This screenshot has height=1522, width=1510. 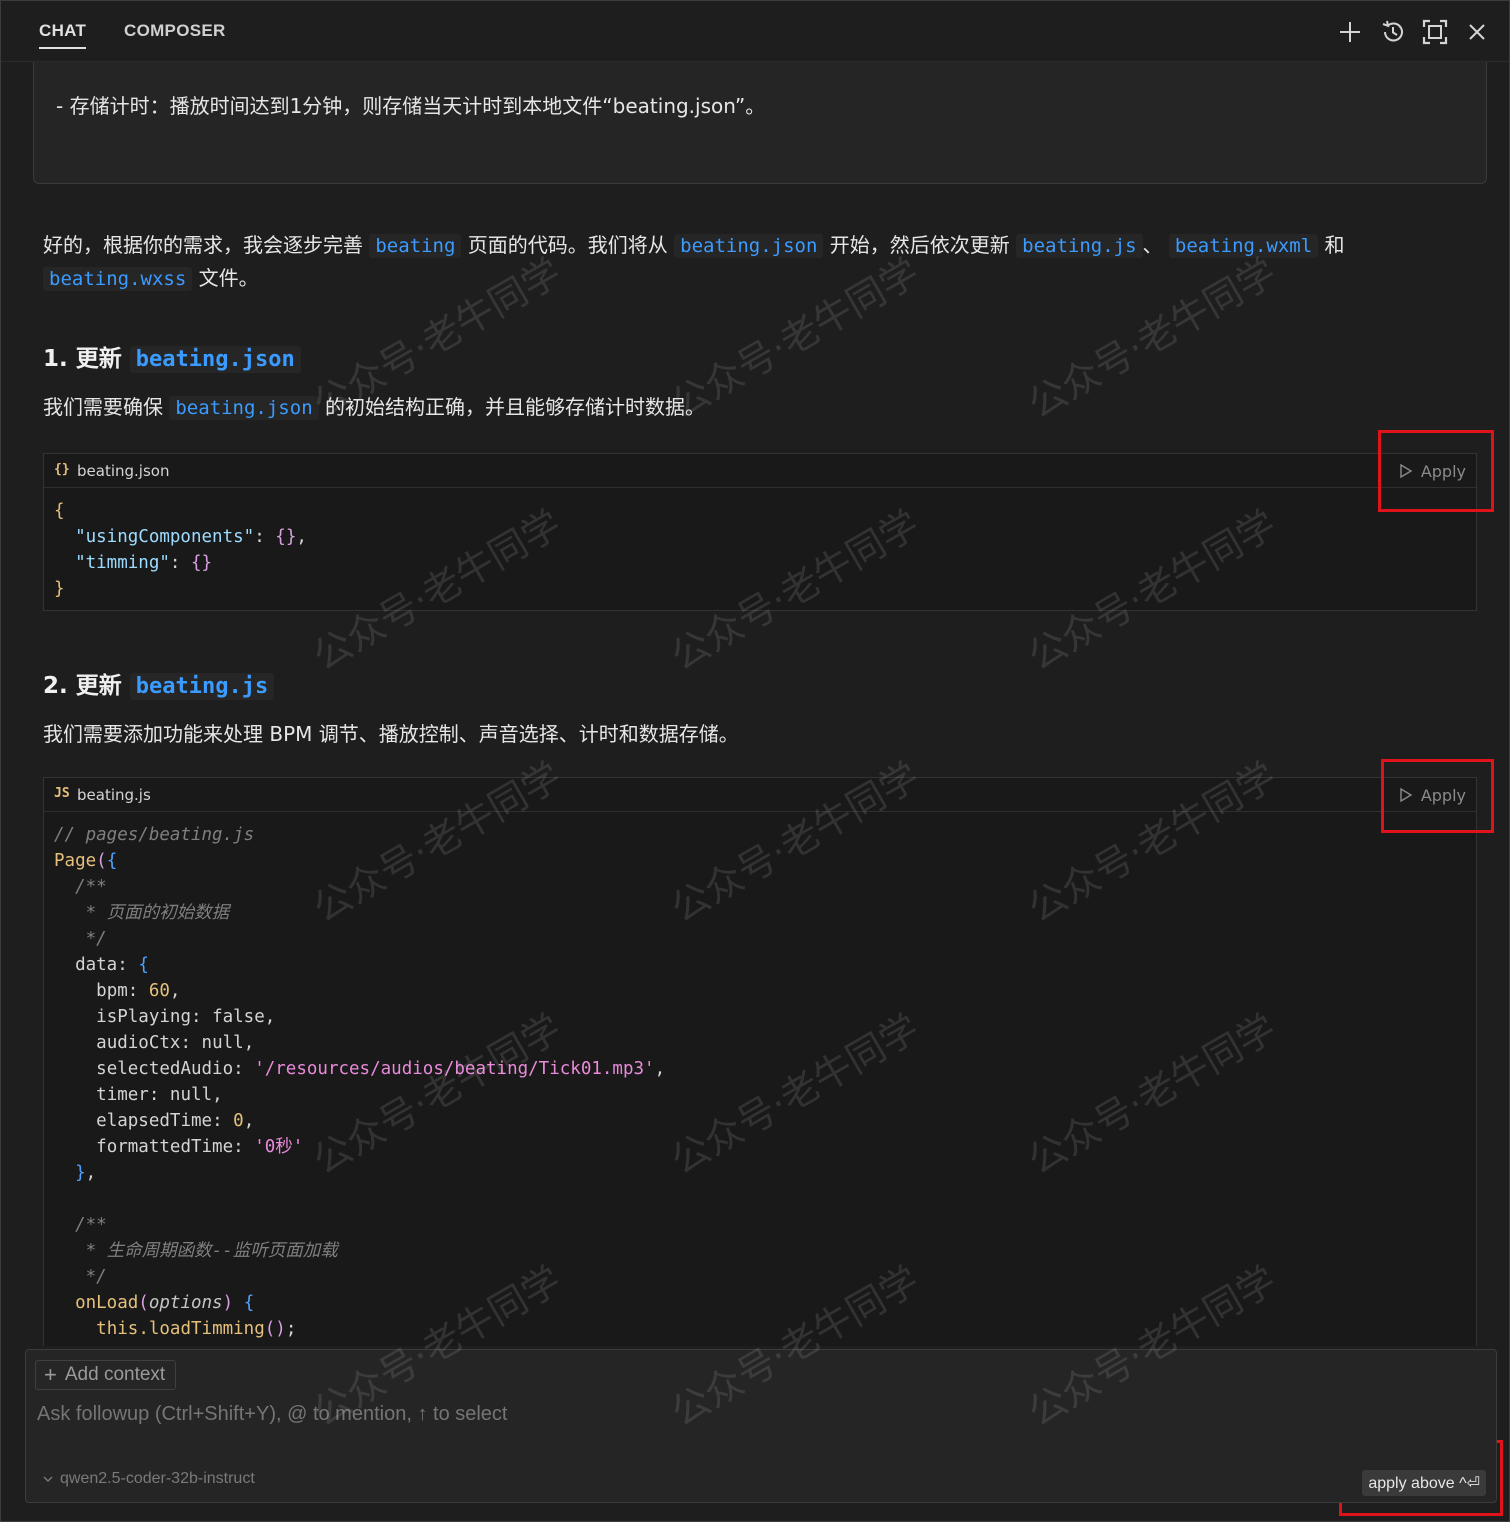 I want to click on plus-icon, so click(x=1350, y=32).